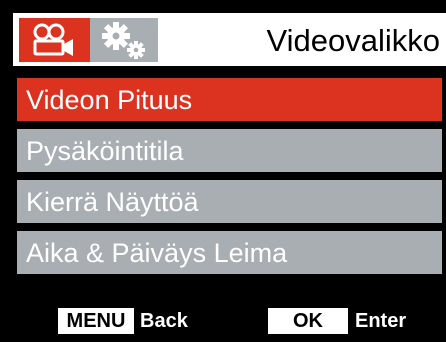  I want to click on tab-video, so click(54, 40).